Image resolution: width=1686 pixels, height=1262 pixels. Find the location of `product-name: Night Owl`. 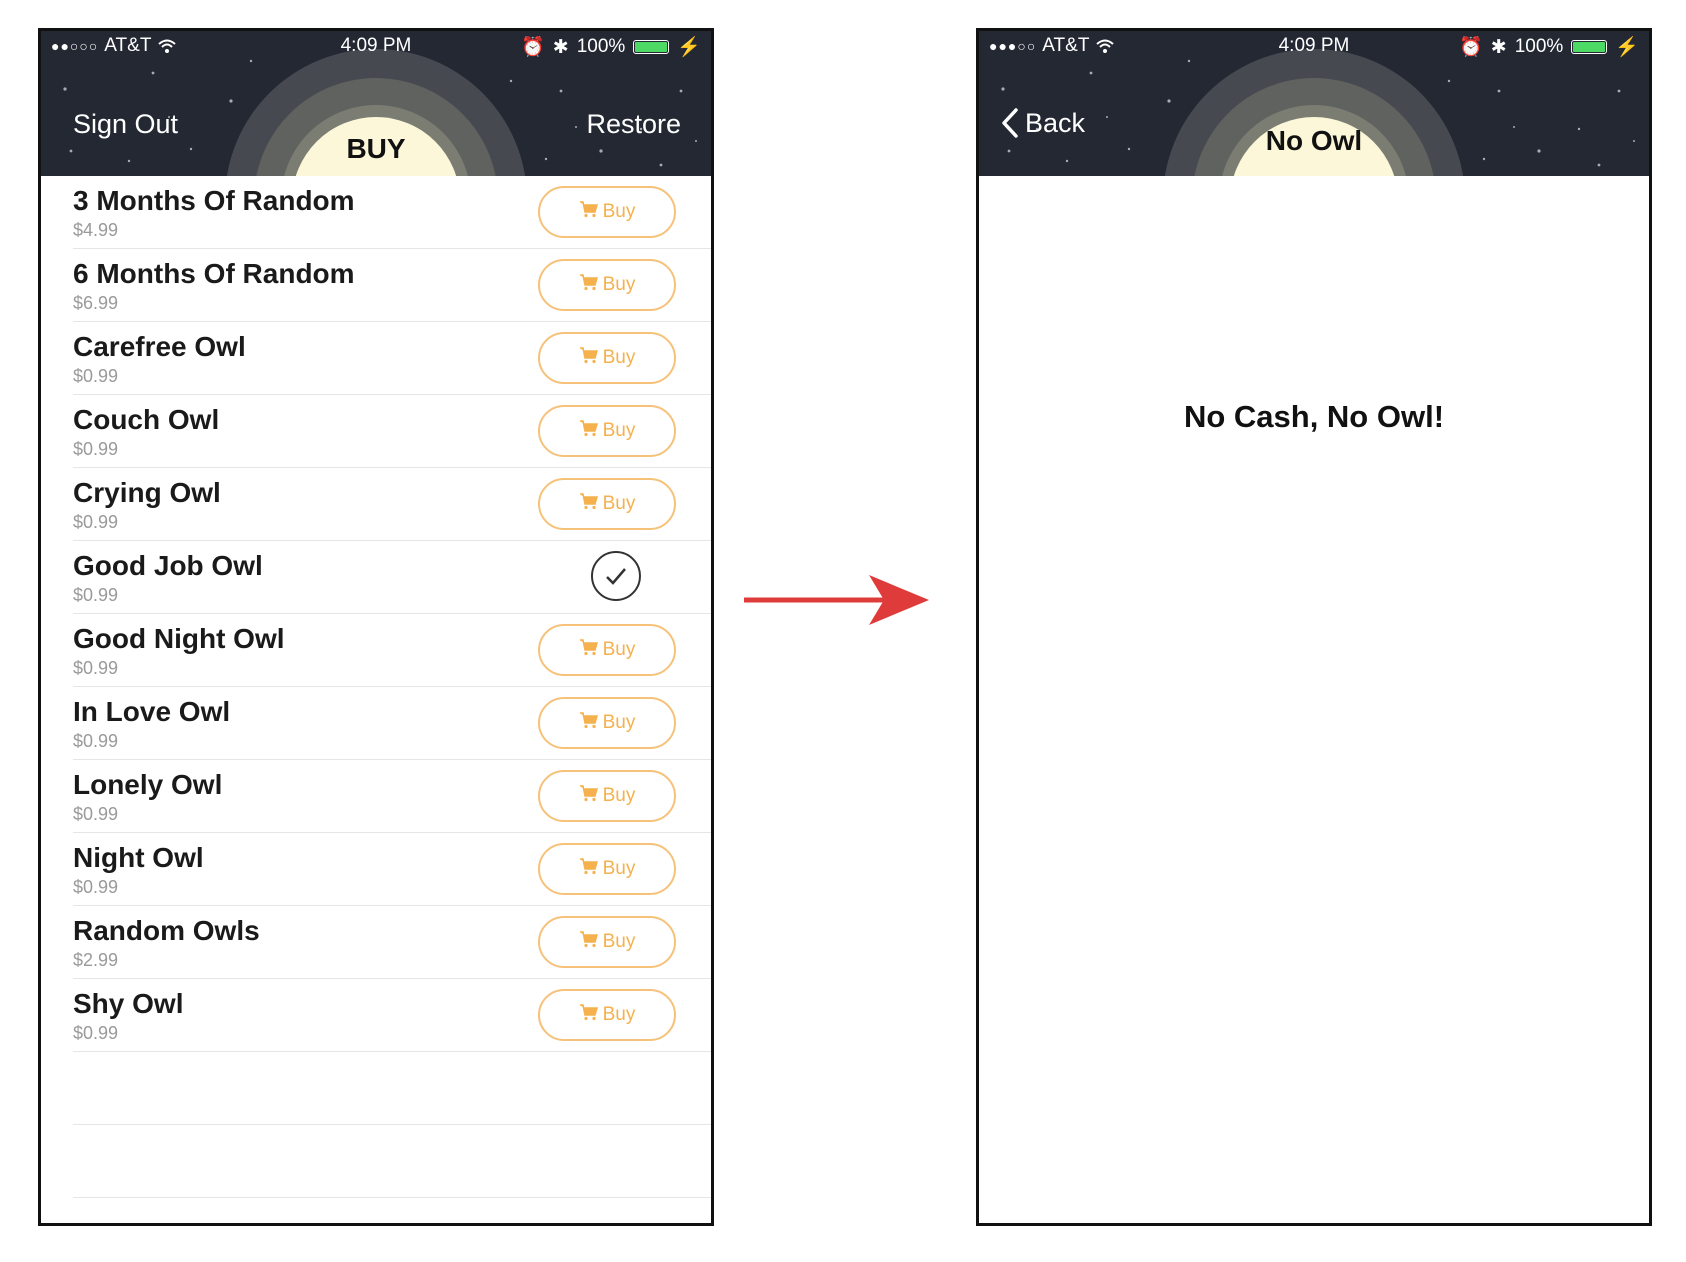

product-name: Night Owl is located at coordinates (138, 857).